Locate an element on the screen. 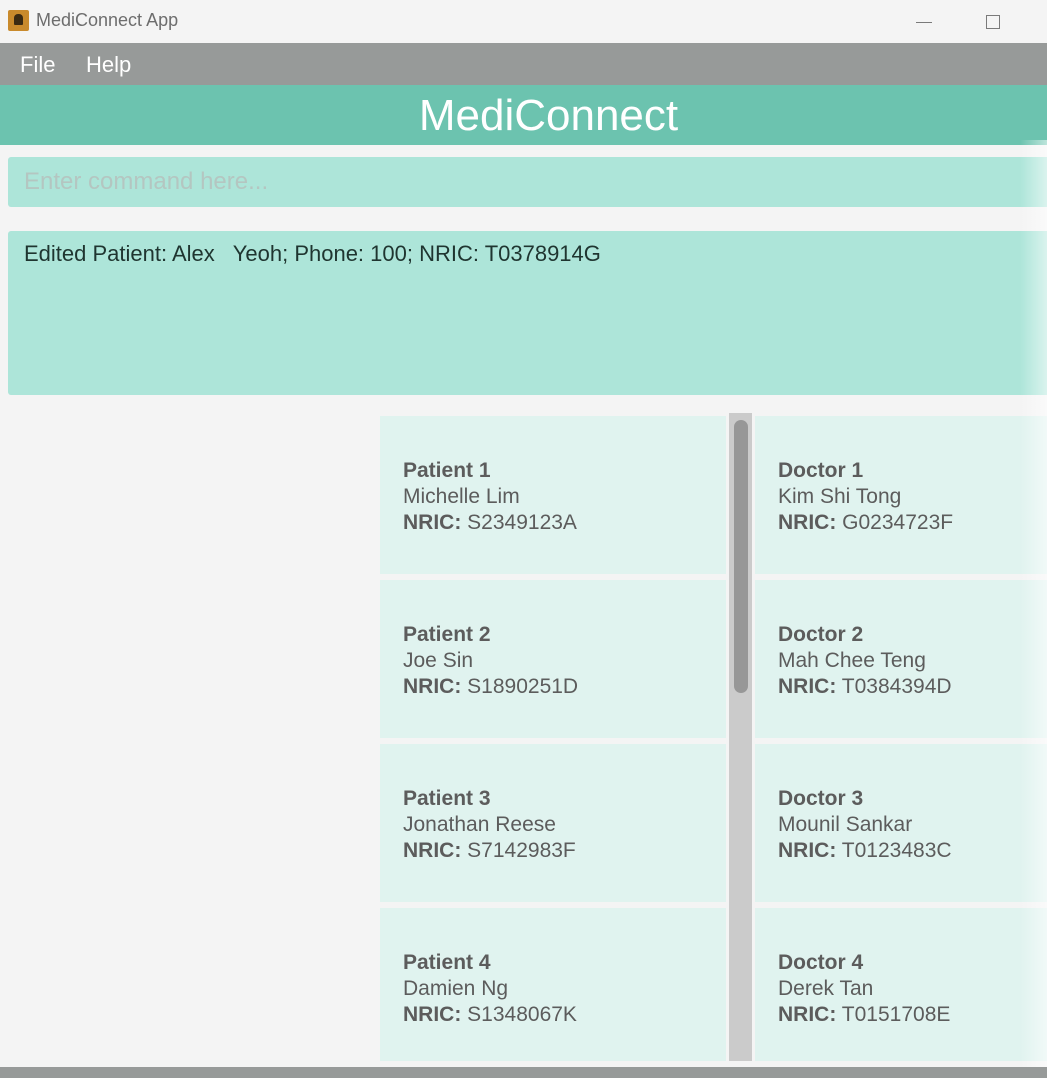 Image resolution: width=1047 pixels, height=1078 pixels. doctor-heading: Doctor 1 is located at coordinates (821, 470).